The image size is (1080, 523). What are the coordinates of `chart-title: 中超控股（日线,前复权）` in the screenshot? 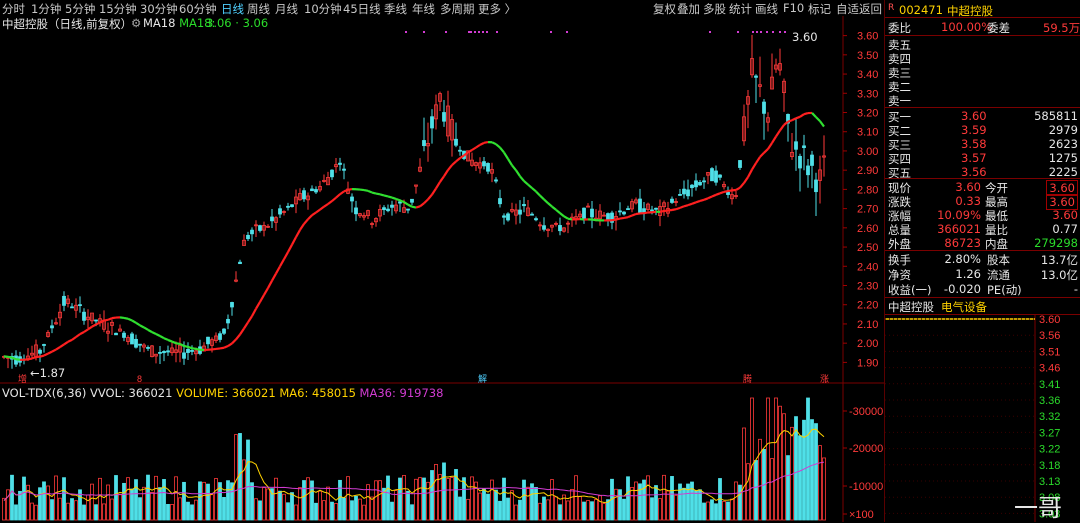 It's located at (67, 24).